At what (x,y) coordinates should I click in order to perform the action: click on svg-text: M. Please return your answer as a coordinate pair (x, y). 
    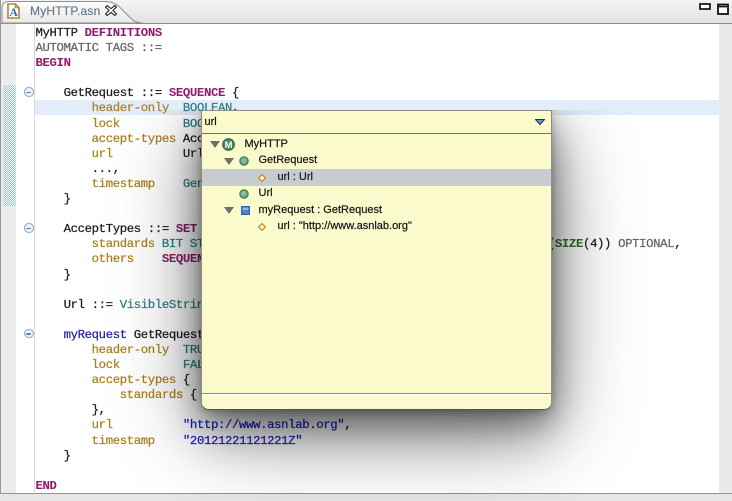
    Looking at the image, I should click on (228, 144).